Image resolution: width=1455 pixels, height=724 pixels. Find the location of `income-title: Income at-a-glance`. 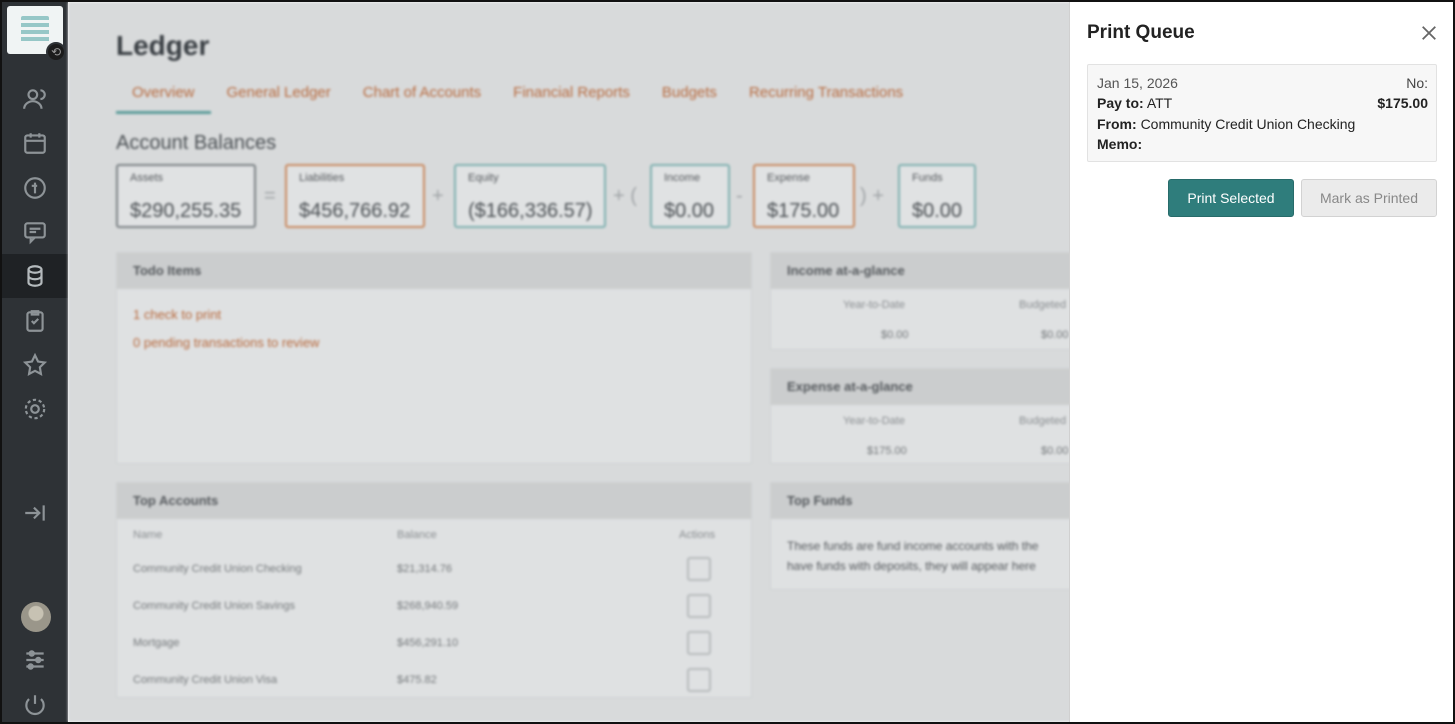

income-title: Income at-a-glance is located at coordinates (930, 271).